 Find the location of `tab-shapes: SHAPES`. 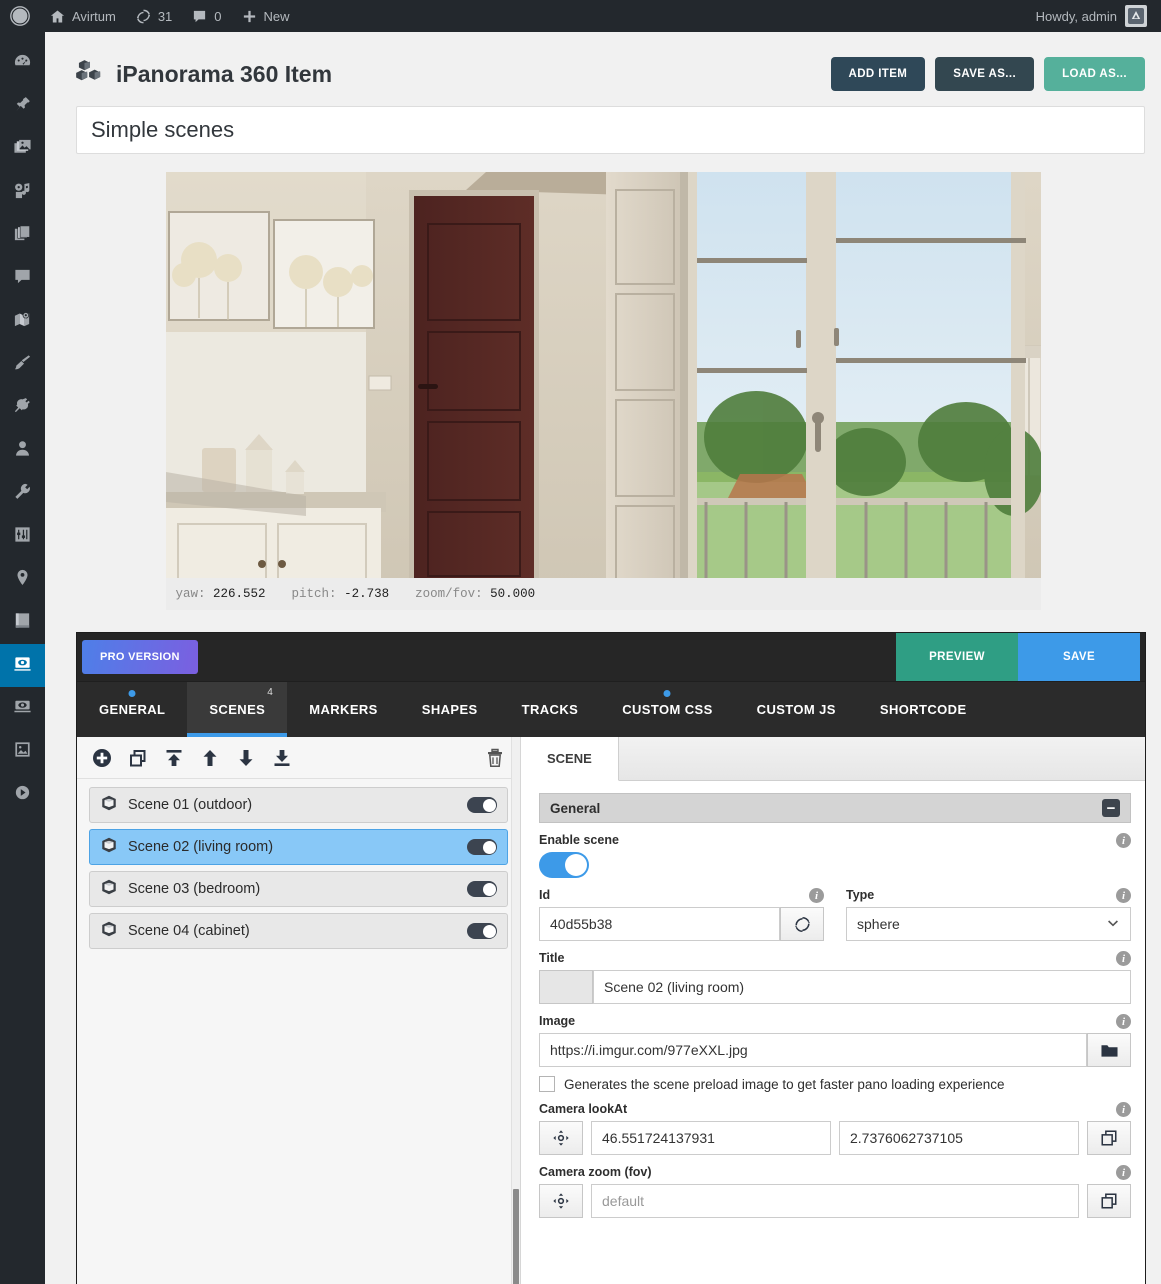

tab-shapes: SHAPES is located at coordinates (450, 709).